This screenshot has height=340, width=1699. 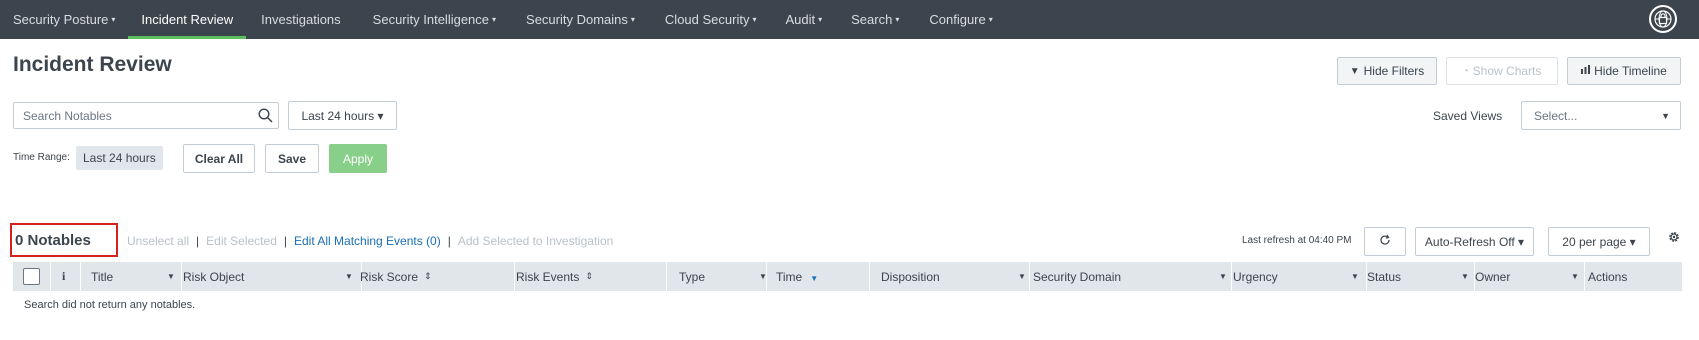 I want to click on clear-all-button: Clear All, so click(x=219, y=158).